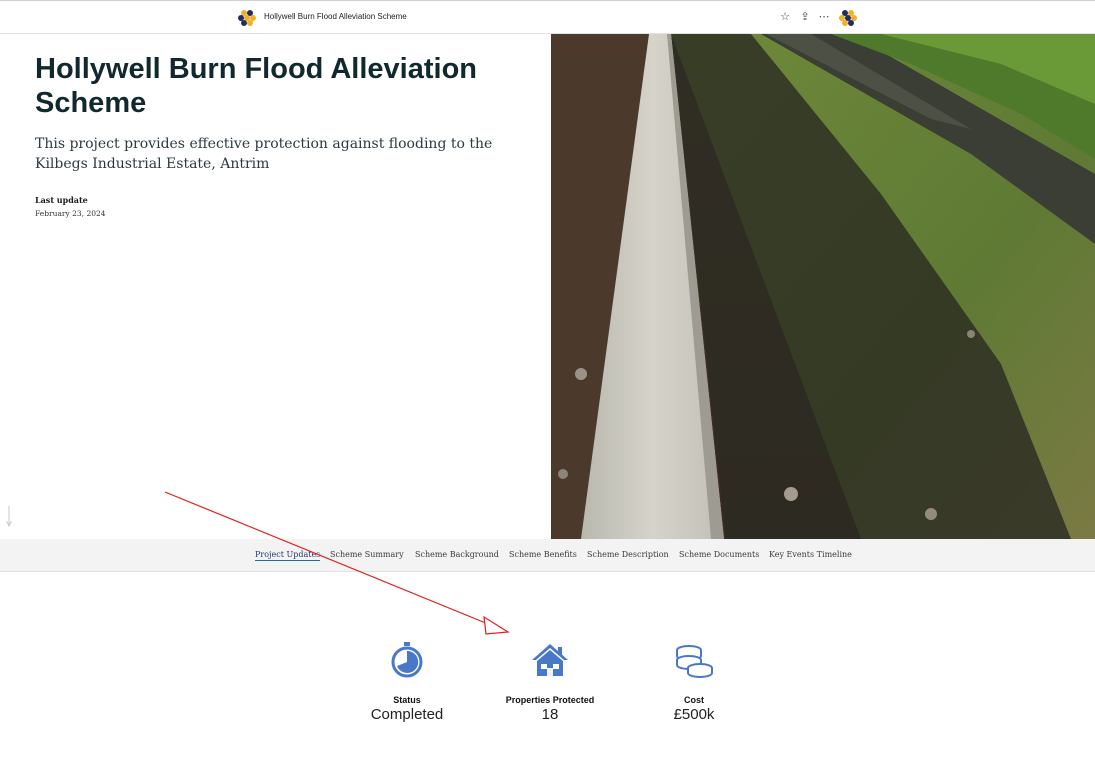 This screenshot has height=777, width=1095. Describe the element at coordinates (457, 554) in the screenshot. I see `nav-item-scheme-background: Scheme Background` at that location.